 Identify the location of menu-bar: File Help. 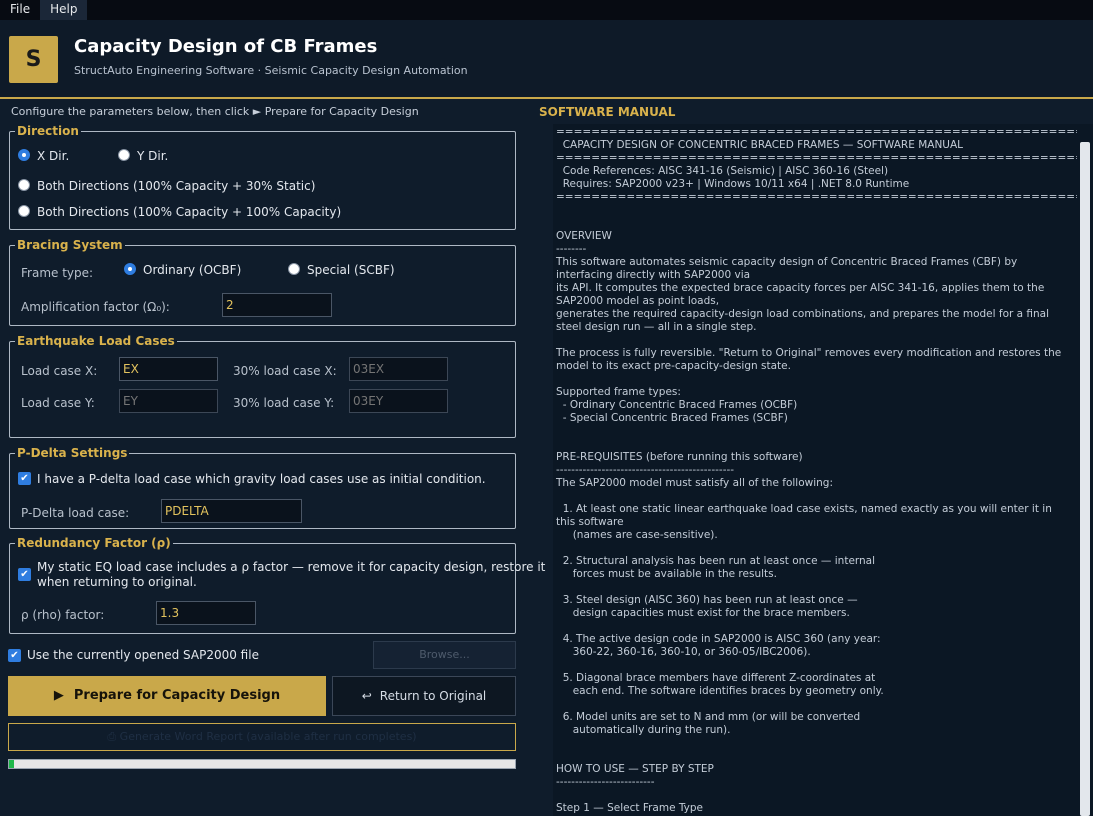
(546, 10).